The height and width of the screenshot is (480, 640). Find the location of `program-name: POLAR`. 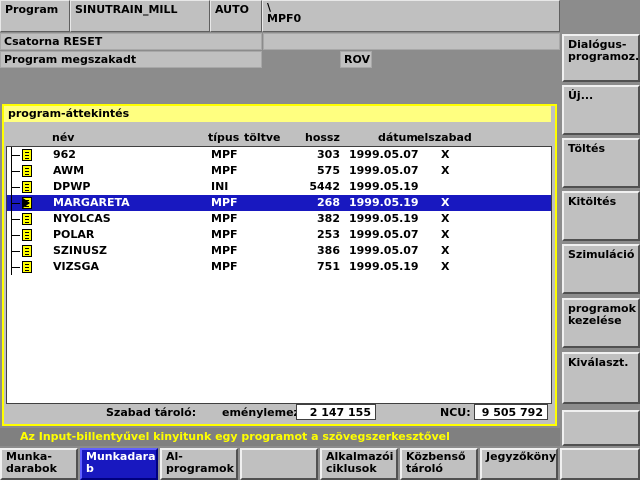

program-name: POLAR is located at coordinates (74, 234).